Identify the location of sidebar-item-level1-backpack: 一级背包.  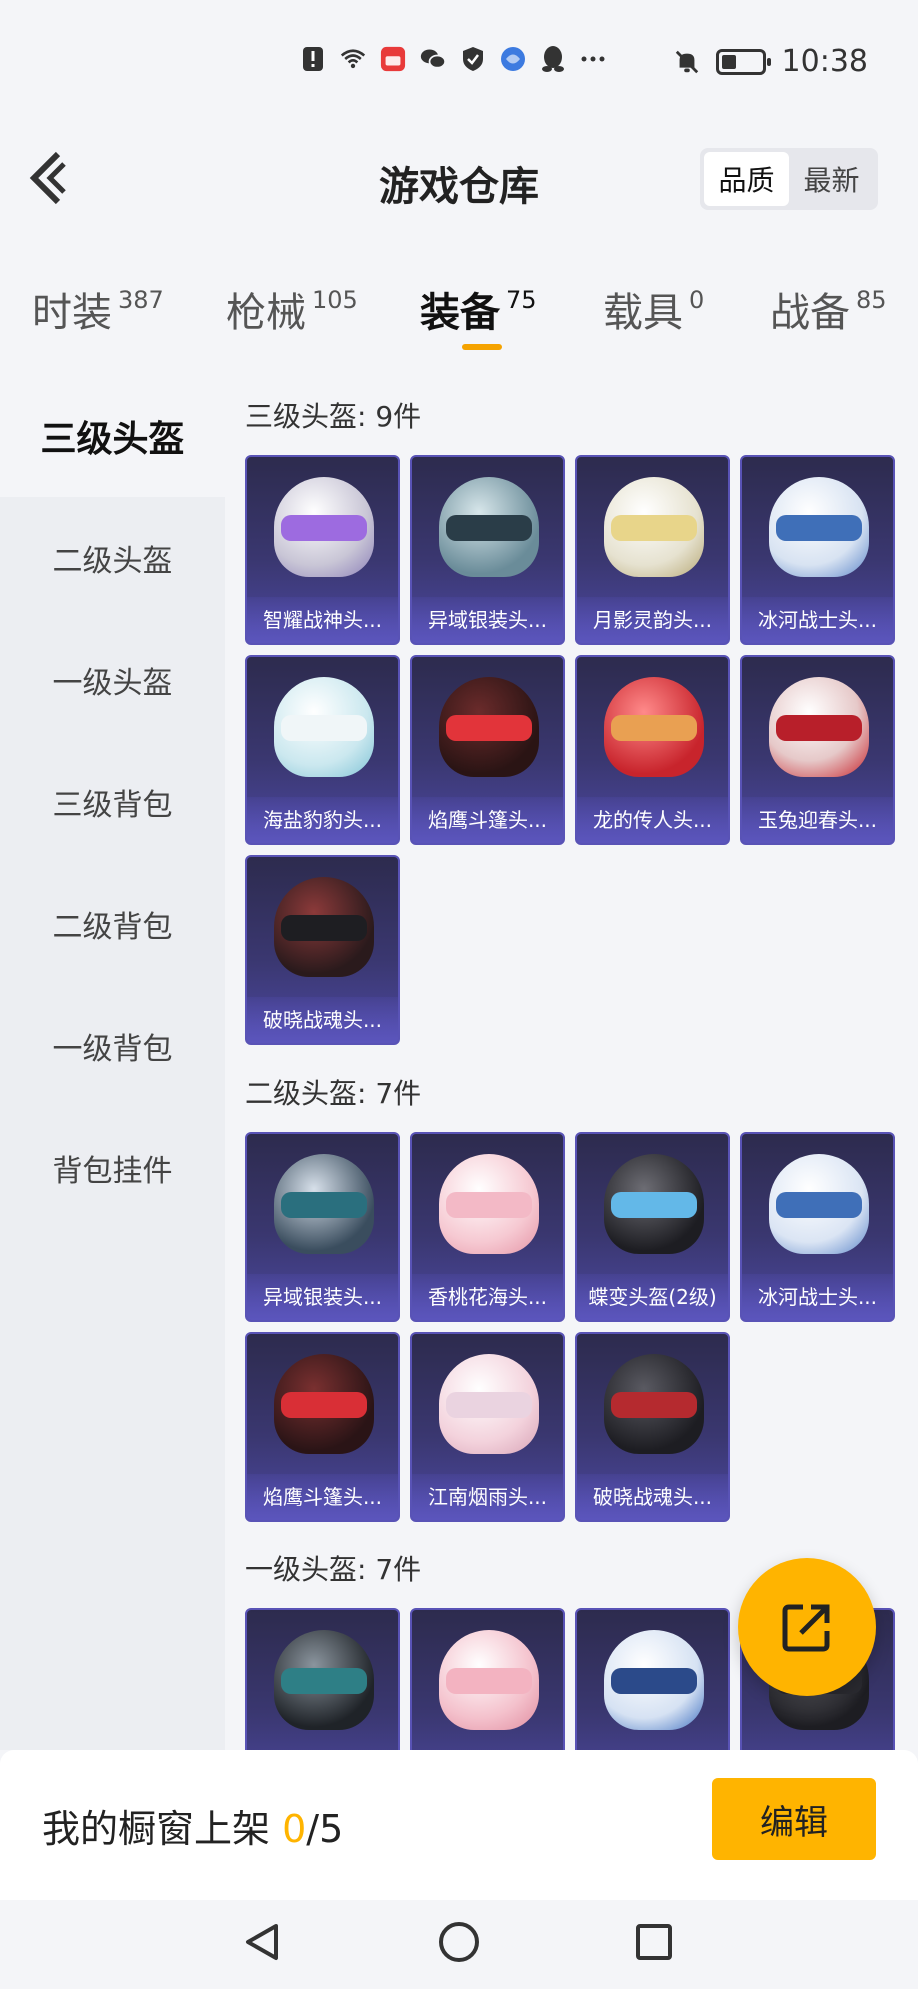
(112, 1046).